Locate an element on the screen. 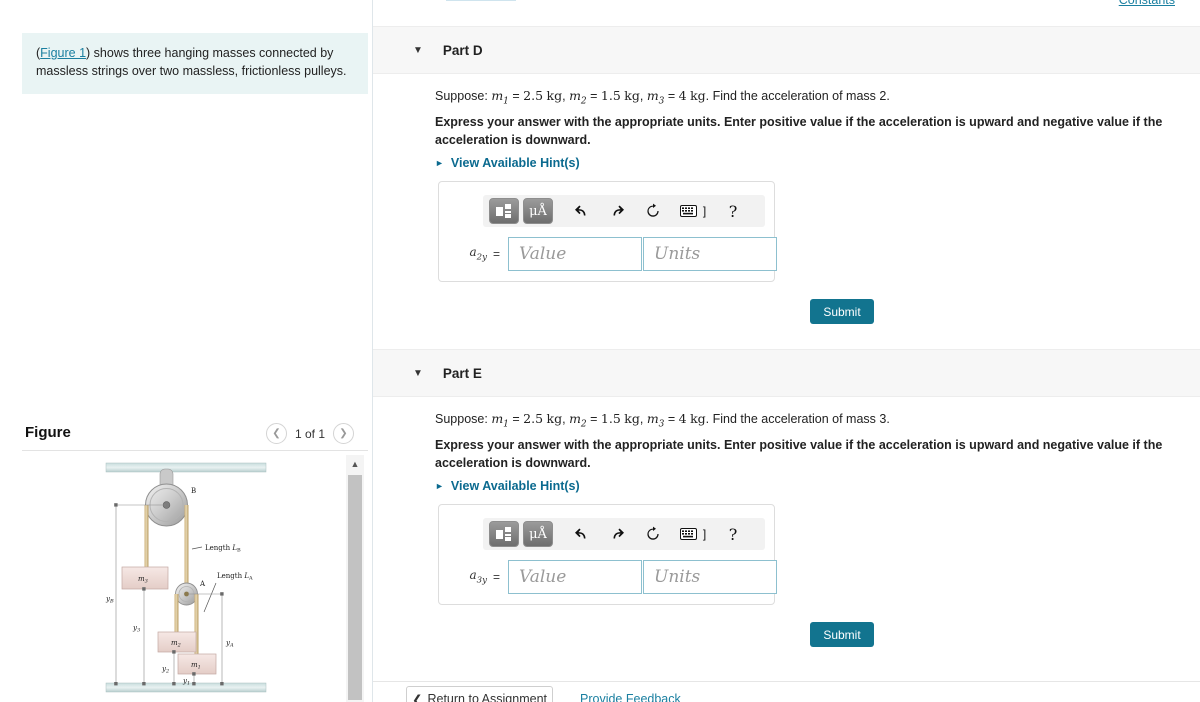 This screenshot has height=702, width=1200. part-e-answer-variable-label: a3y is located at coordinates (478, 577).